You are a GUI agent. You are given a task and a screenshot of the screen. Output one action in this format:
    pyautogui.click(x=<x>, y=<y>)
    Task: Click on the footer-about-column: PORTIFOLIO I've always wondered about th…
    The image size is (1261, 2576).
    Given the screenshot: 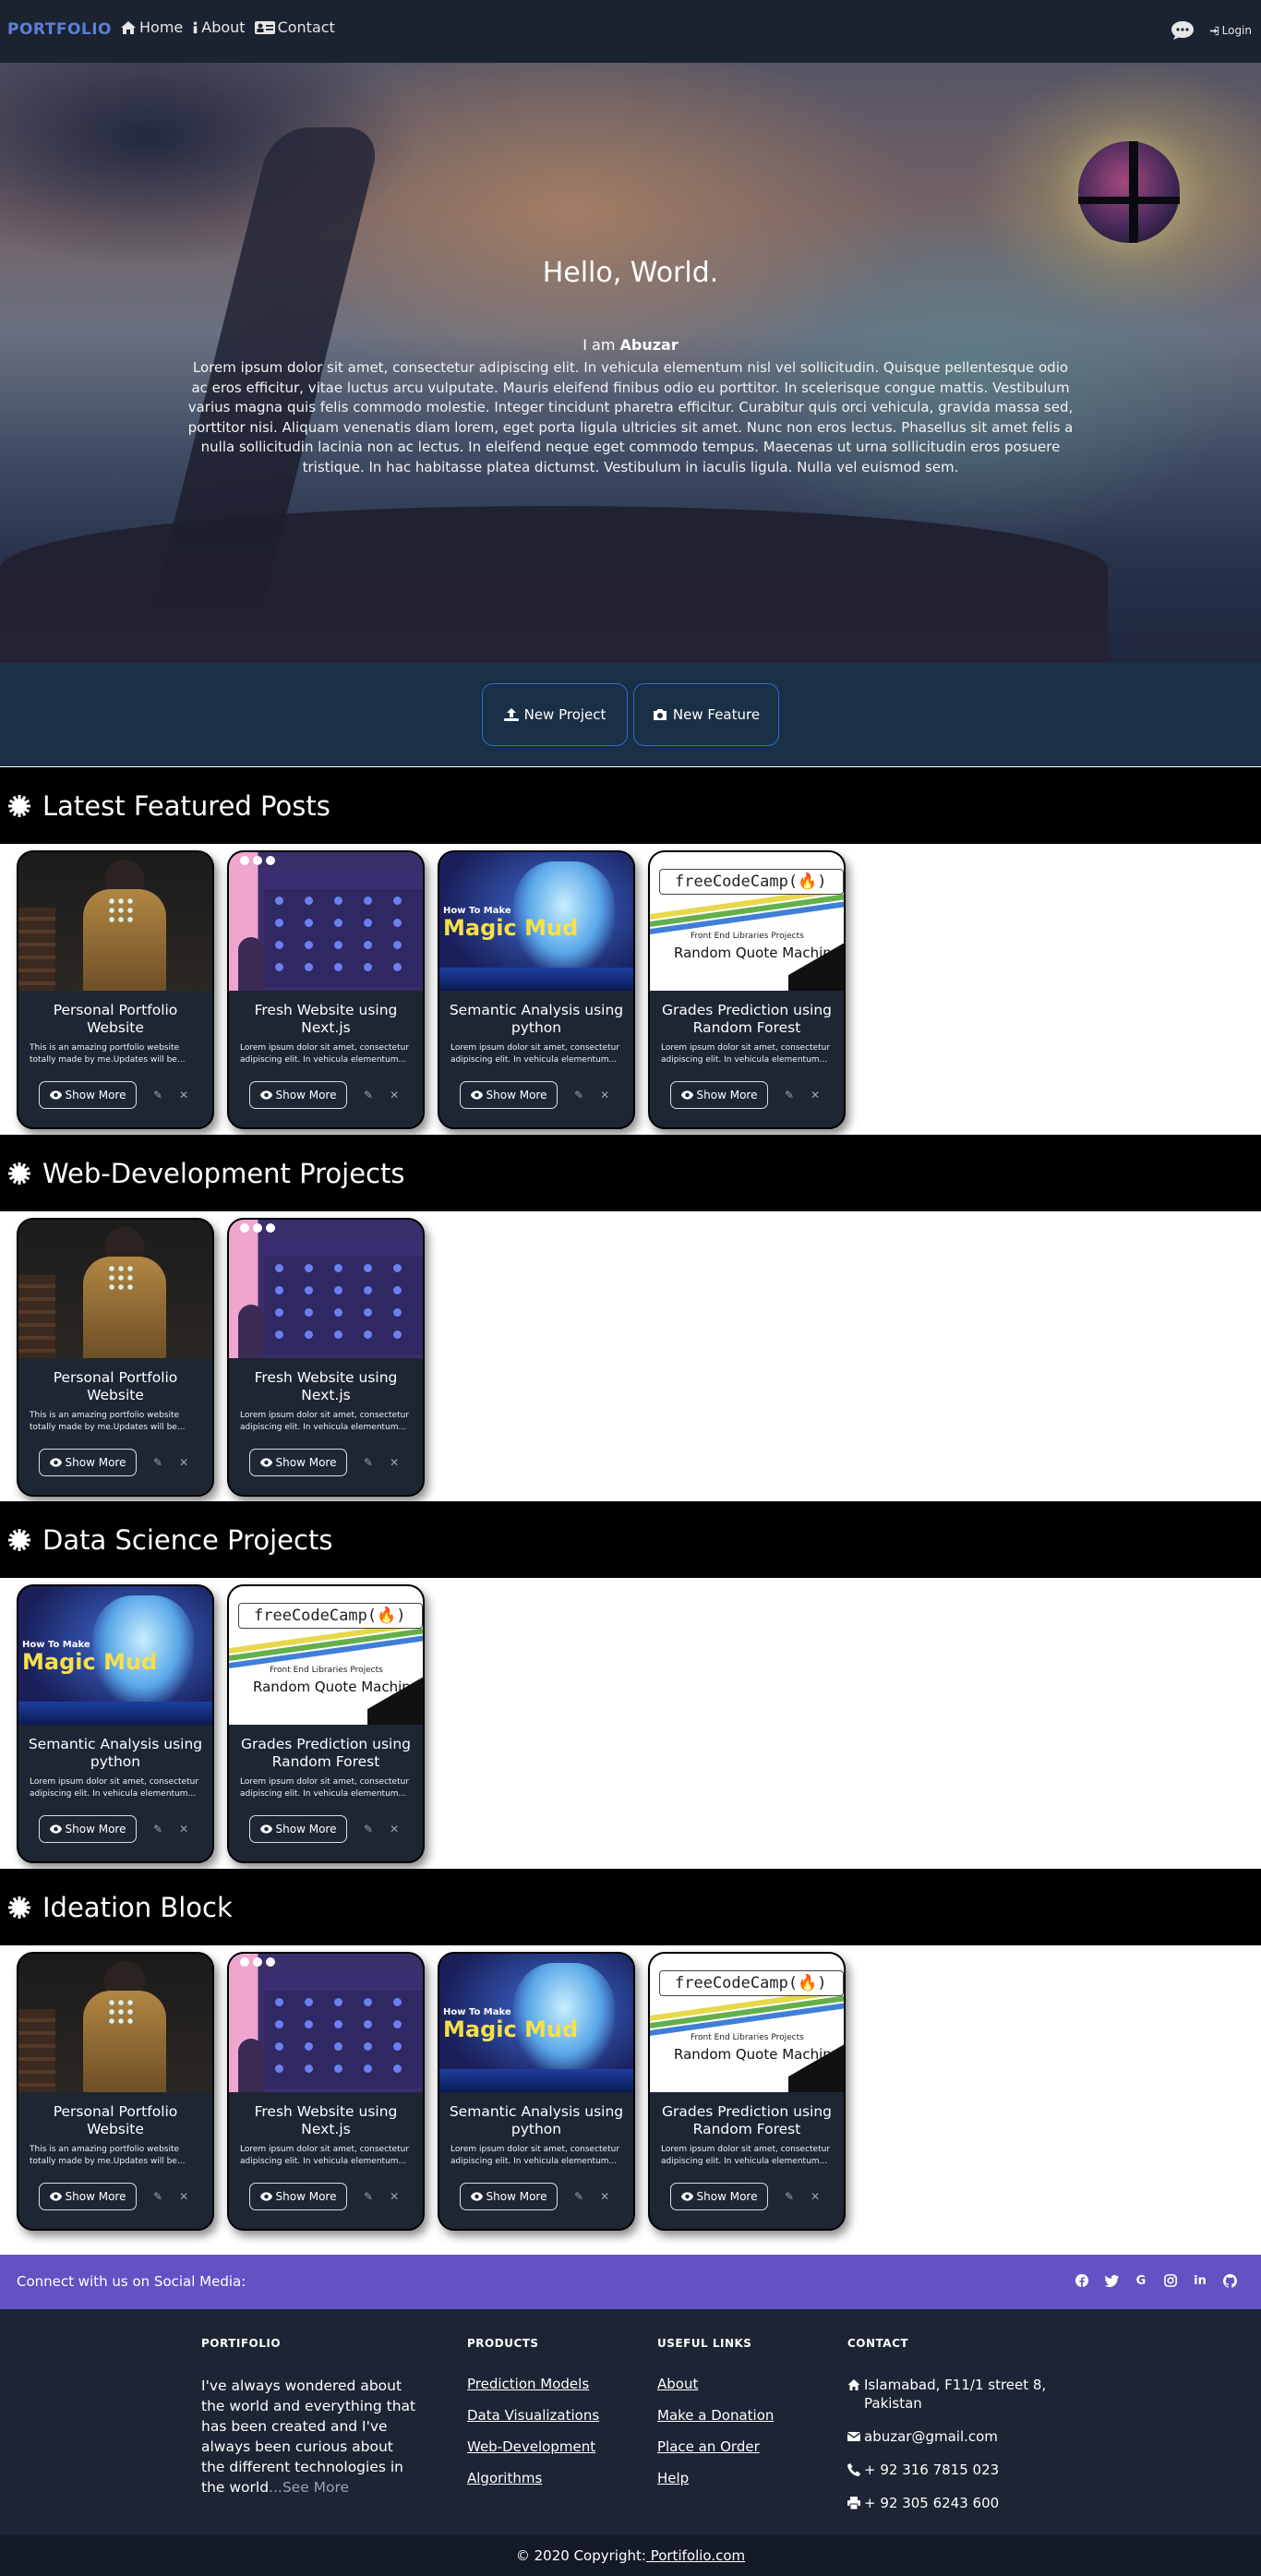 What is the action you would take?
    pyautogui.click(x=309, y=2417)
    